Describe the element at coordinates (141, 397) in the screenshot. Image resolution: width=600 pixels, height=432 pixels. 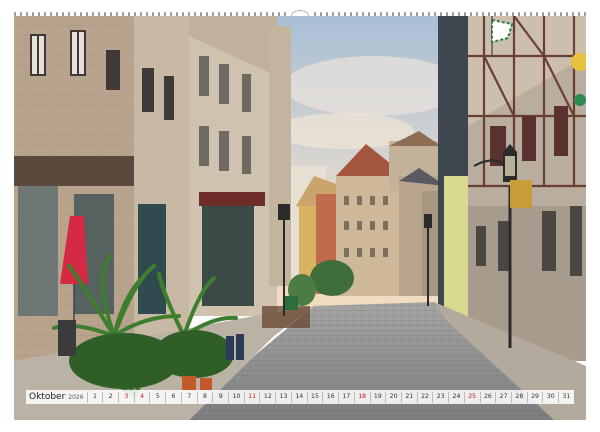
I see `day-cell: 4` at that location.